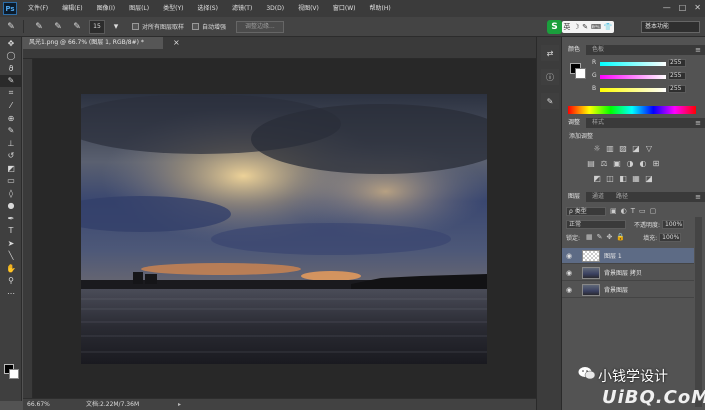 The image size is (705, 410). Describe the element at coordinates (72, 8) in the screenshot. I see `menu-edit: 编辑(E)` at that location.